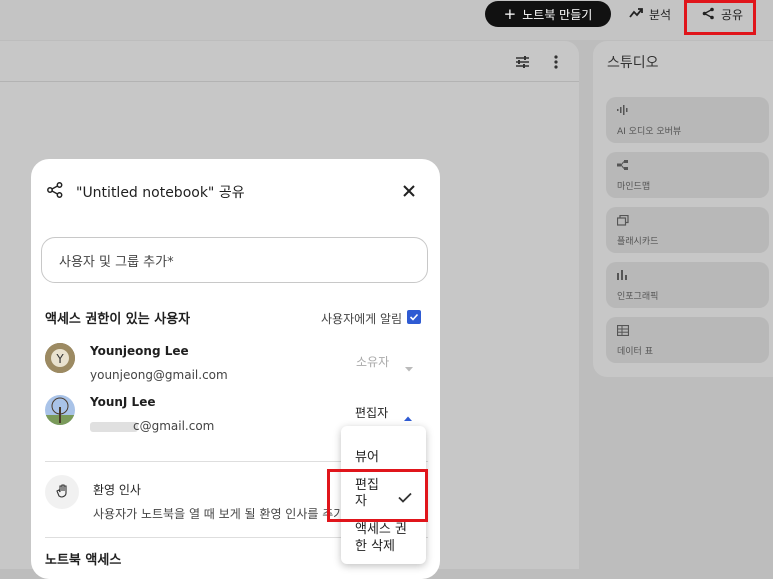 Image resolution: width=773 pixels, height=579 pixels. I want to click on studio-card-mindmap: 마인드맵, so click(687, 175).